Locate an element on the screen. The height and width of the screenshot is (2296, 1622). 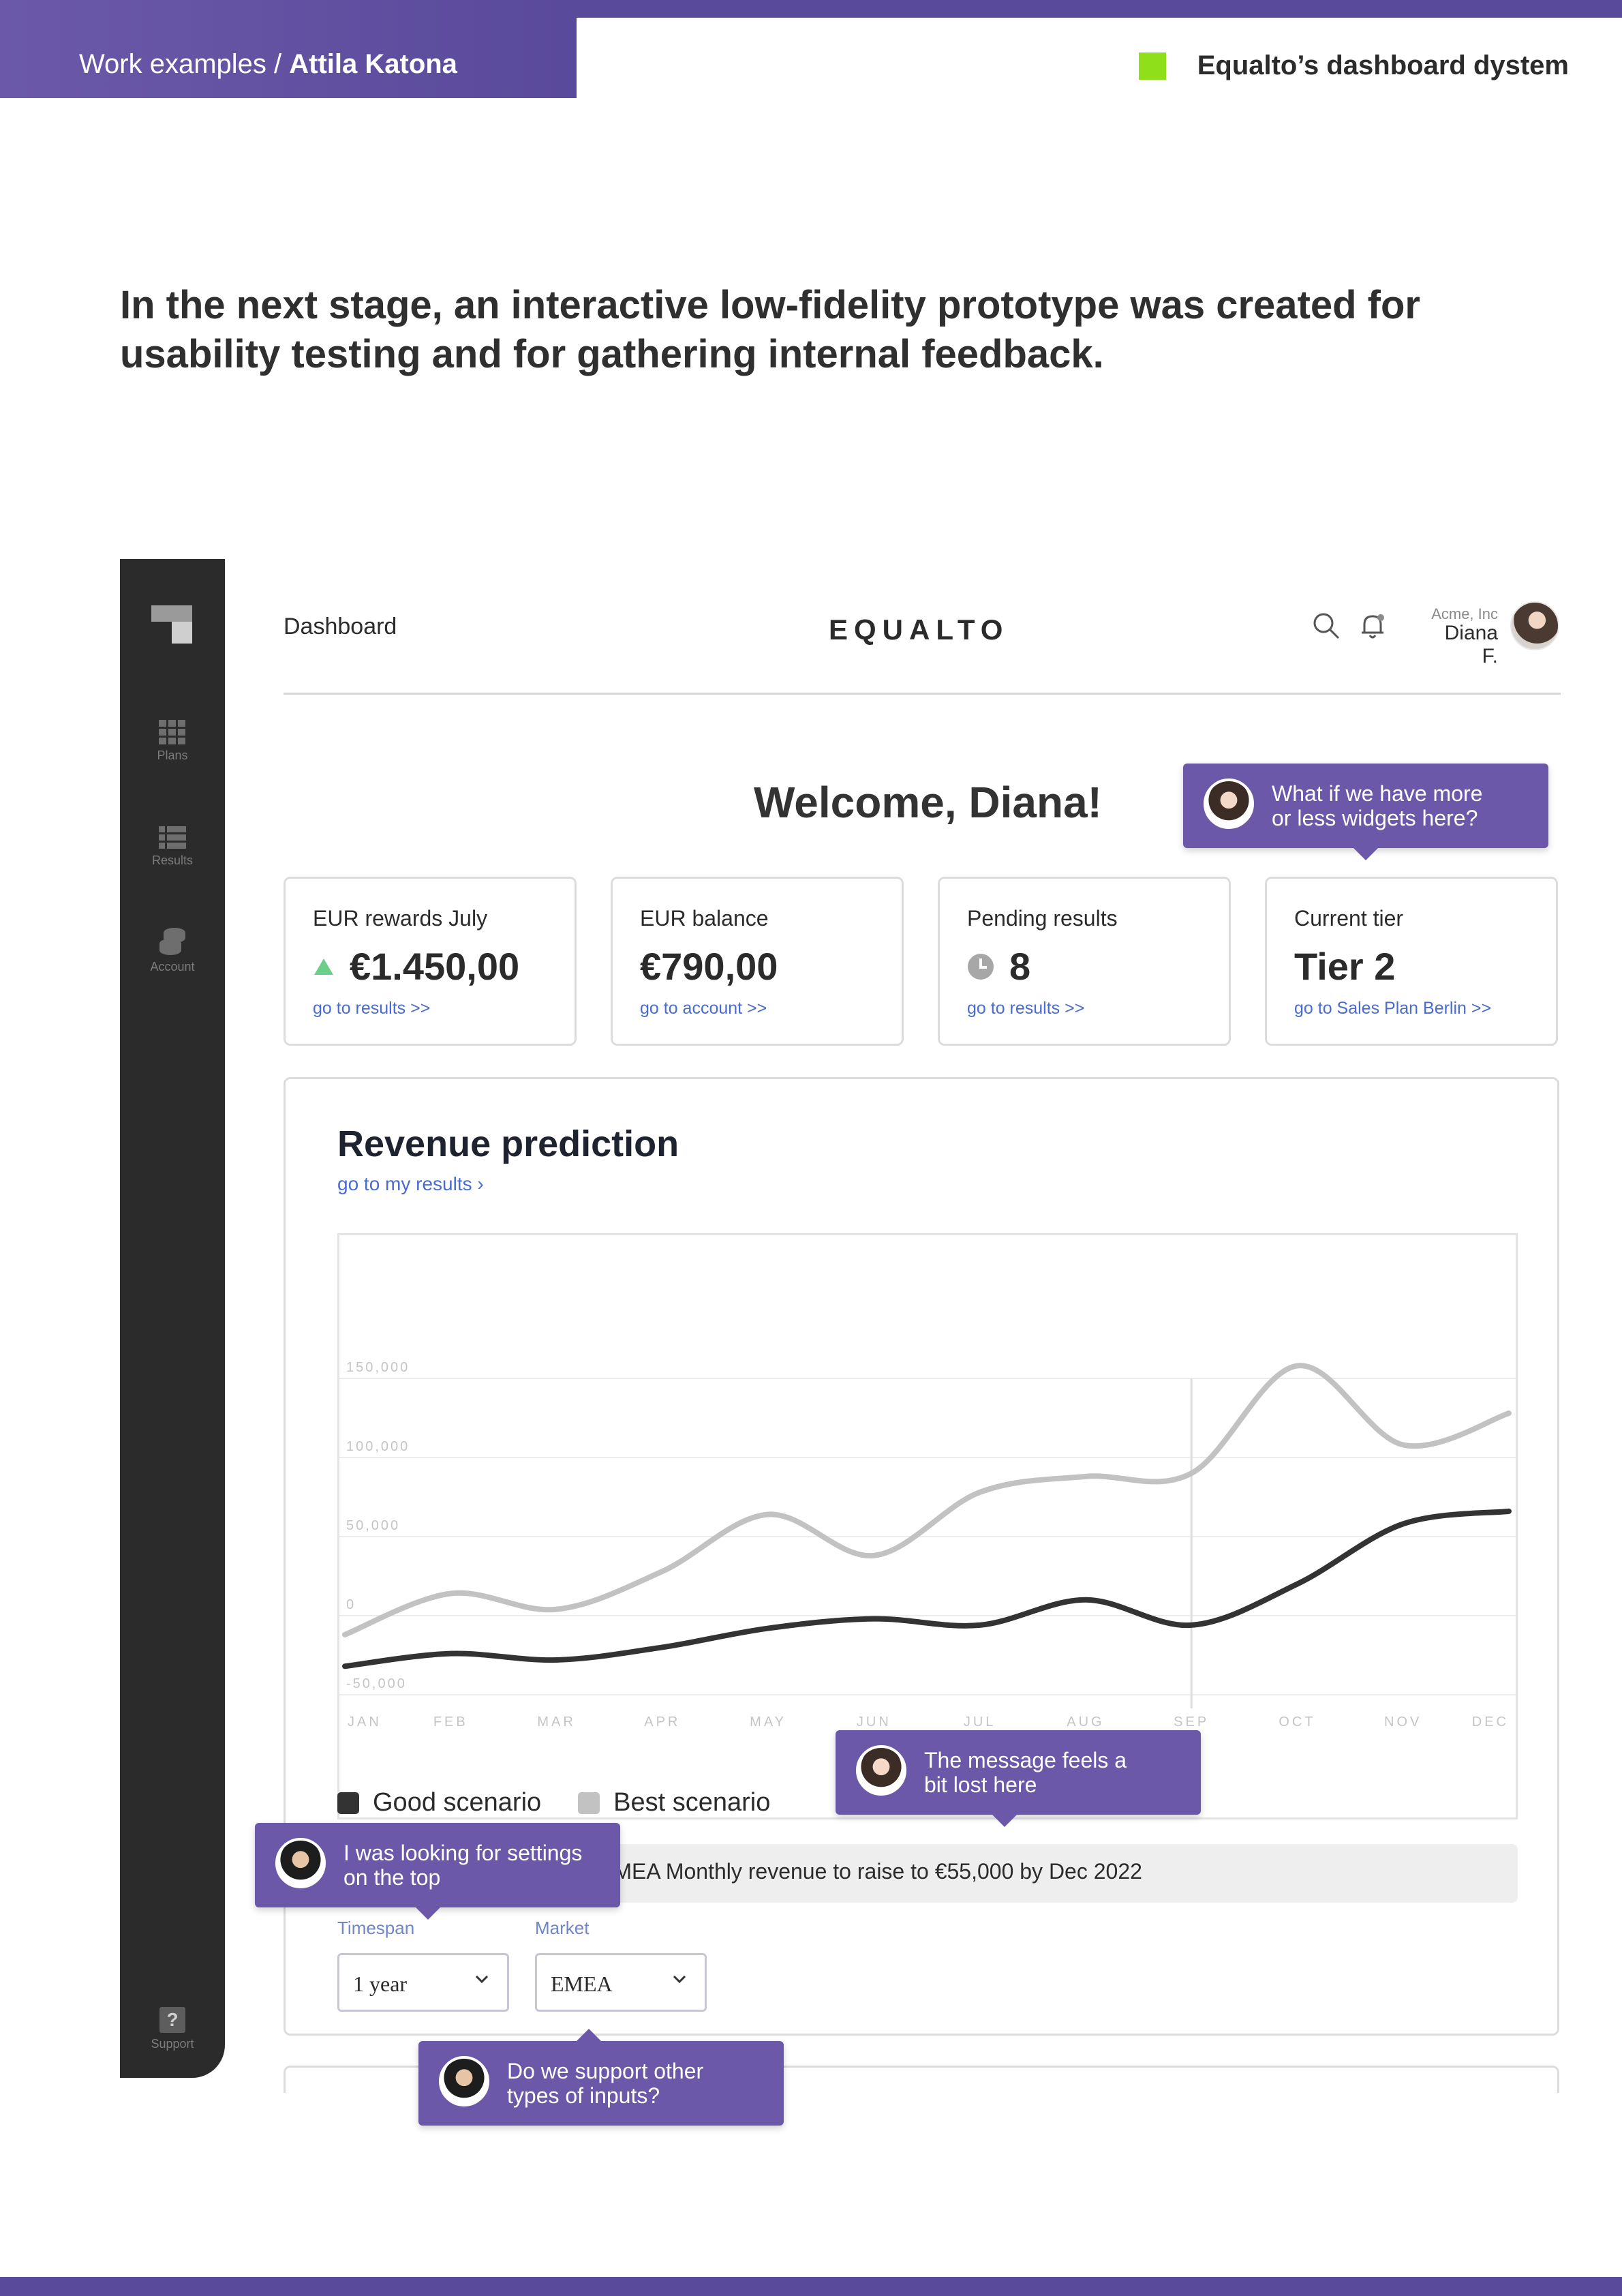
kpi-card-pending: Pending results 8 go to results >> is located at coordinates (1084, 961).